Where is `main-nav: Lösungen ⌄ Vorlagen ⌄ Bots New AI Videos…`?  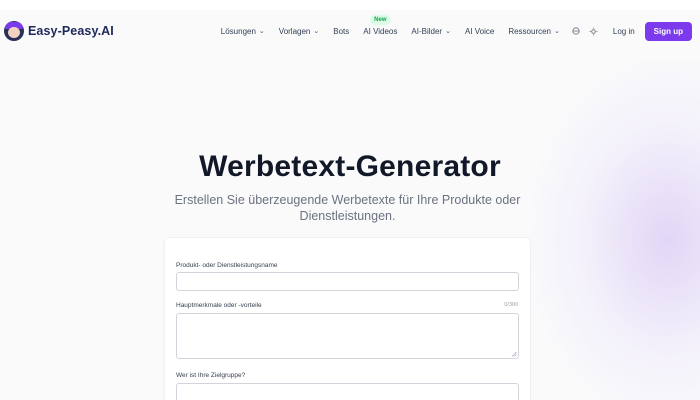
main-nav: Lösungen ⌄ Vorlagen ⌄ Bots New AI Videos… is located at coordinates (453, 27).